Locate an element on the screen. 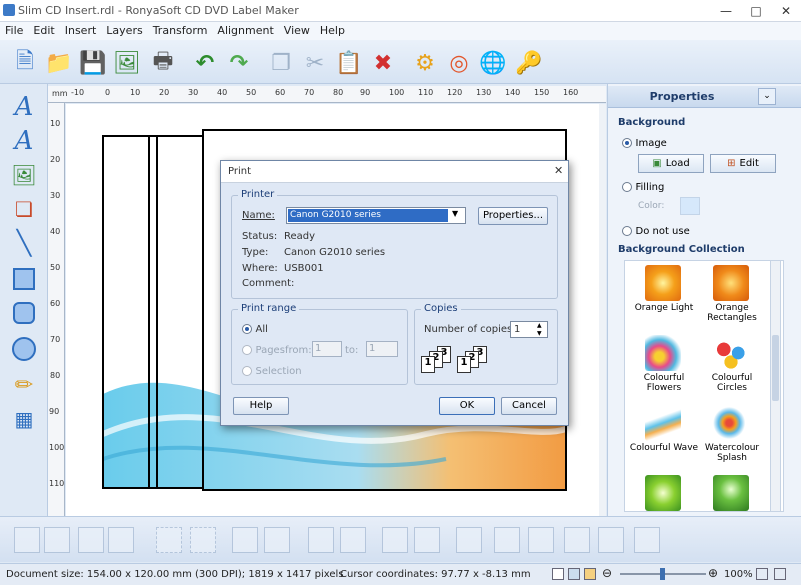 The height and width of the screenshot is (585, 801). printer-name-select: Canon G2010 series ▼ is located at coordinates (376, 215).